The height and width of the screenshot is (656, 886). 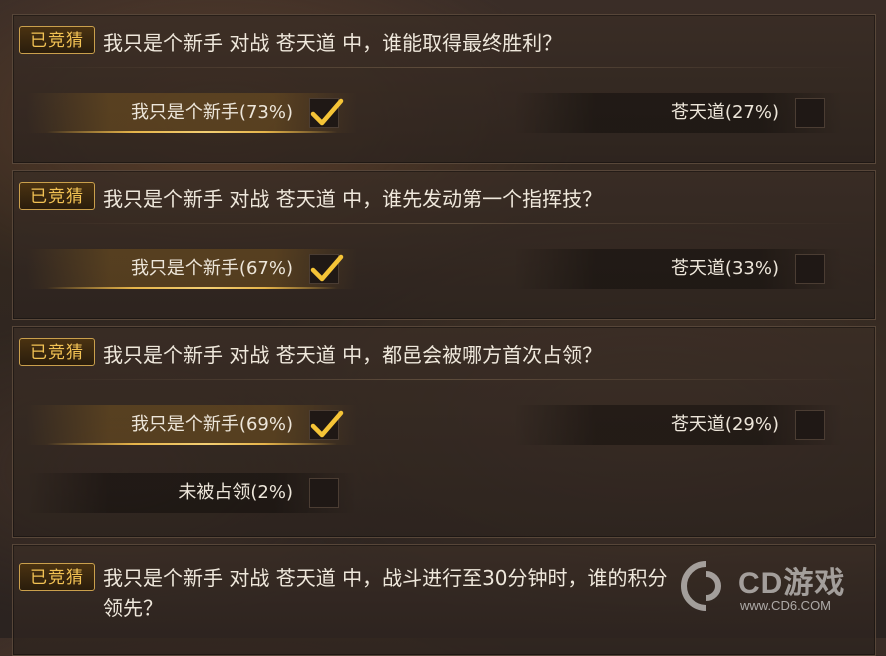 I want to click on question-text: 我只是个新手 对战 苍天道 中，谁先发动第一个指挥技？, so click(x=353, y=199).